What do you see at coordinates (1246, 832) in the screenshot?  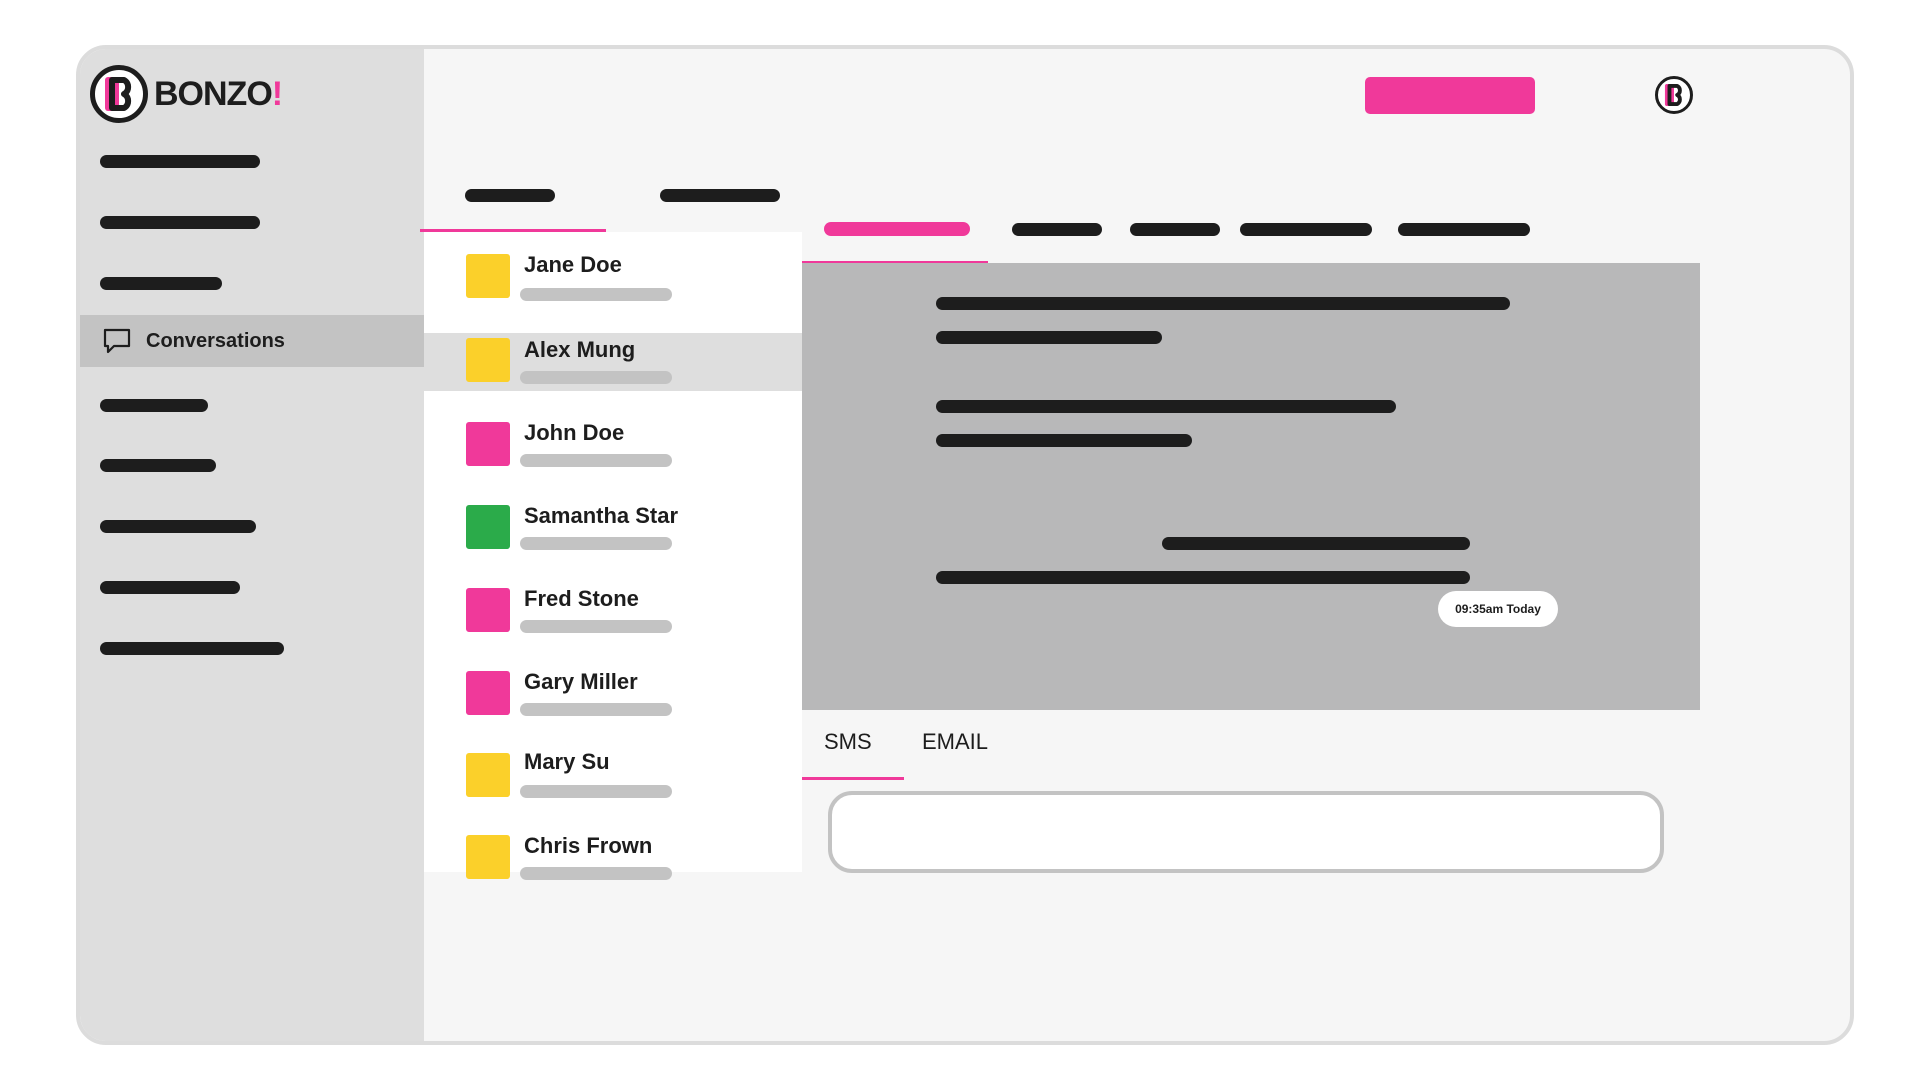 I see `message-input` at bounding box center [1246, 832].